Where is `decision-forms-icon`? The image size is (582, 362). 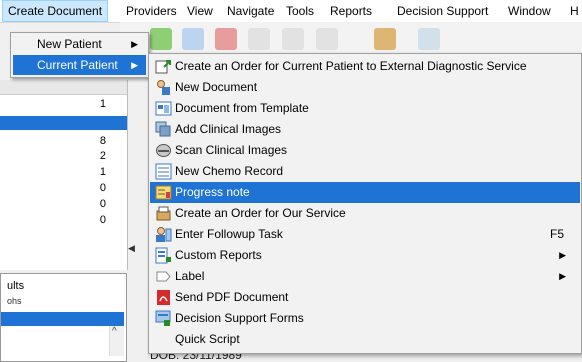 decision-forms-icon is located at coordinates (163, 318).